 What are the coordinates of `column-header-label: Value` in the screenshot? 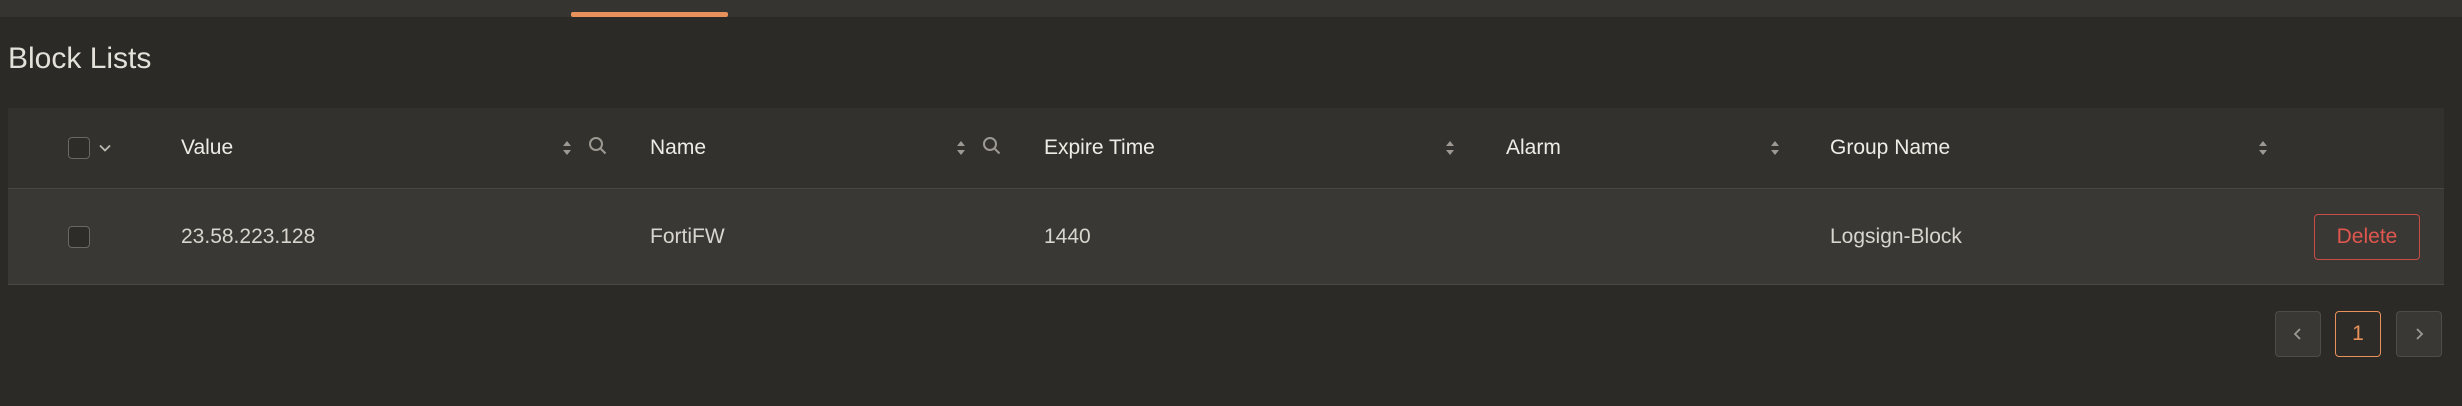 It's located at (207, 147).